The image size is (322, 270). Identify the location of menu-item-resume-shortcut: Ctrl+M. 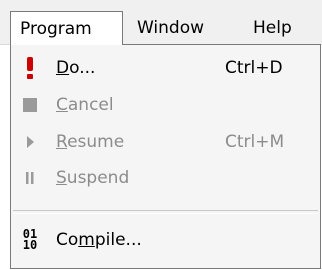
(255, 142).